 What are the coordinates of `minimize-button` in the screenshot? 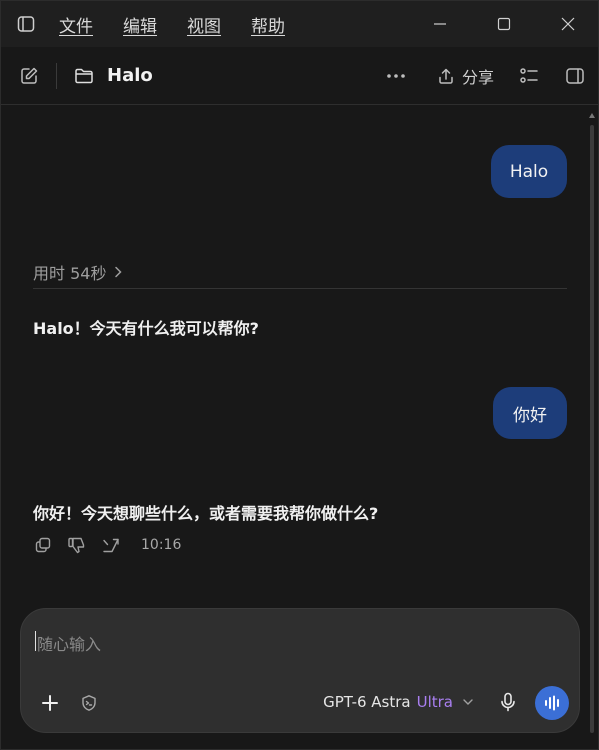 It's located at (440, 24).